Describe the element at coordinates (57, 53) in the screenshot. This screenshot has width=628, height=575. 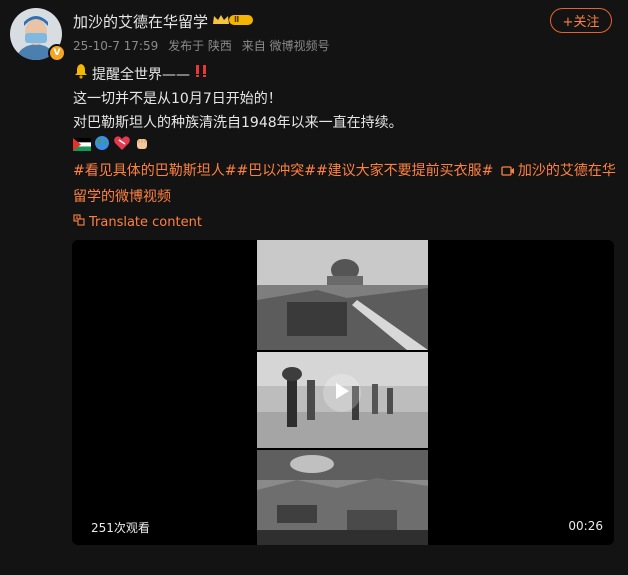
I see `verified-badge: V` at that location.